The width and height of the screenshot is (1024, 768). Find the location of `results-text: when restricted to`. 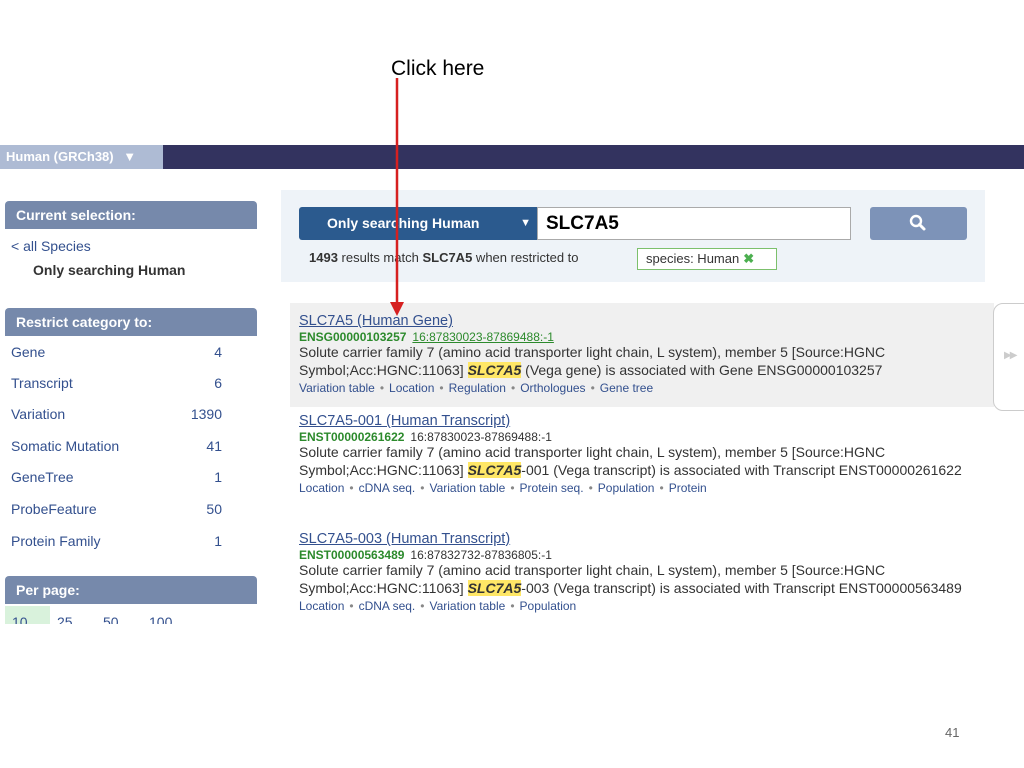

results-text: when restricted to is located at coordinates (525, 257).